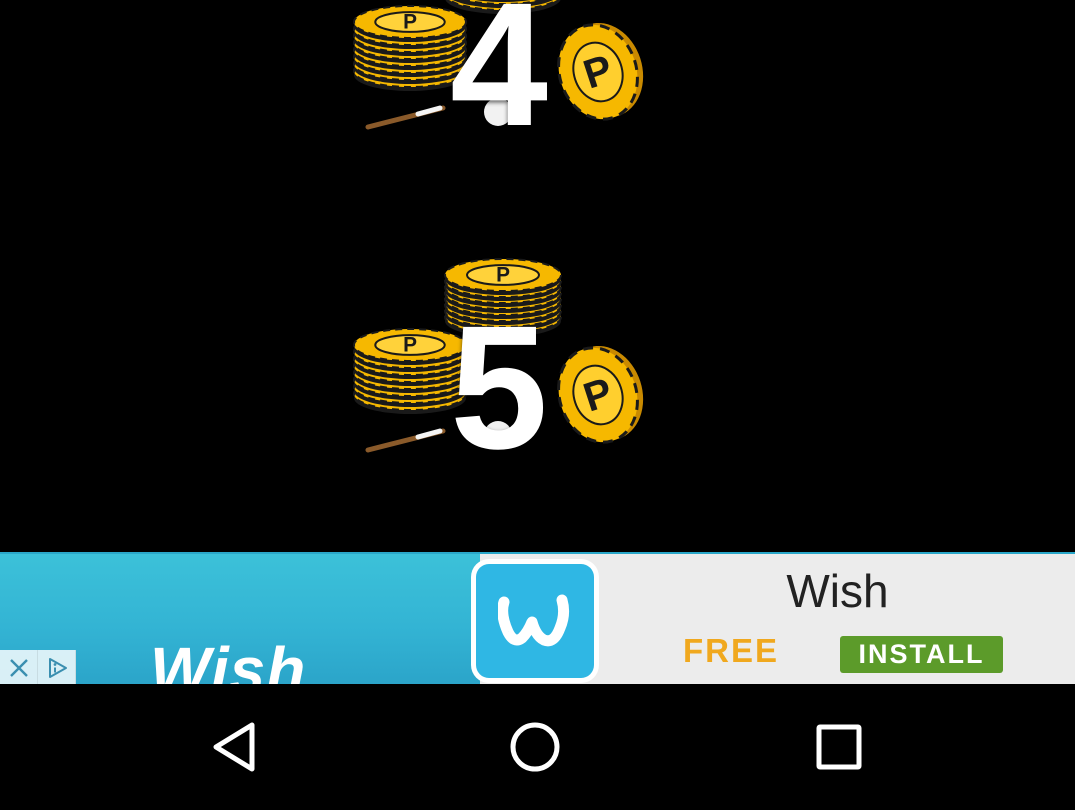  I want to click on ad-image-wordmark: Wish, so click(228, 659).